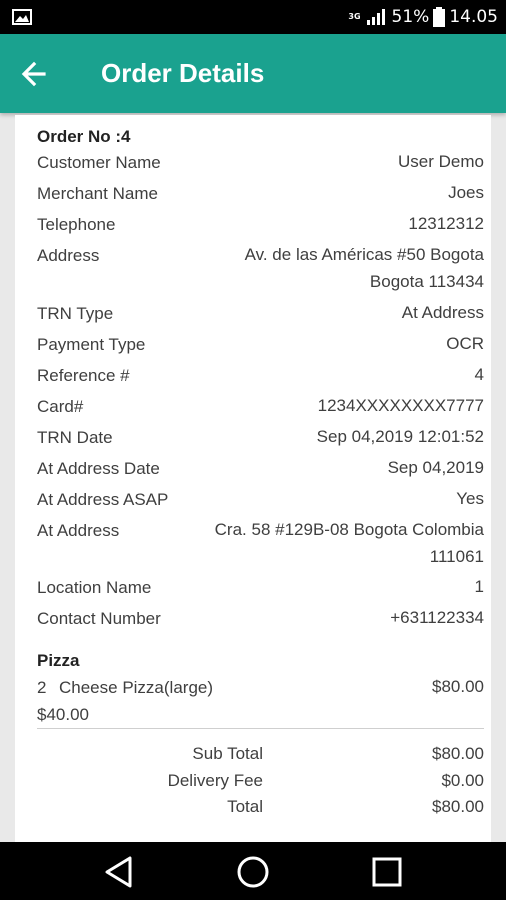 The width and height of the screenshot is (506, 900). I want to click on detail-value-line: 111061, so click(456, 556).